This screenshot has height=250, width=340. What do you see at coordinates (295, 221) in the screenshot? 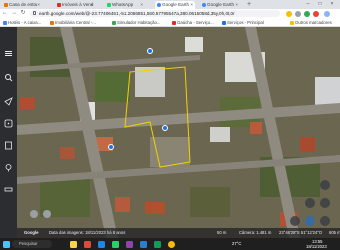
I see `layers-icon` at bounding box center [295, 221].